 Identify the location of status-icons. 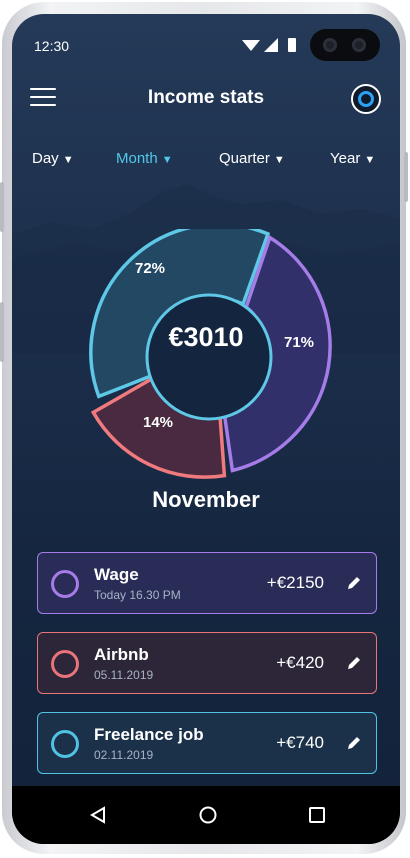
(269, 45).